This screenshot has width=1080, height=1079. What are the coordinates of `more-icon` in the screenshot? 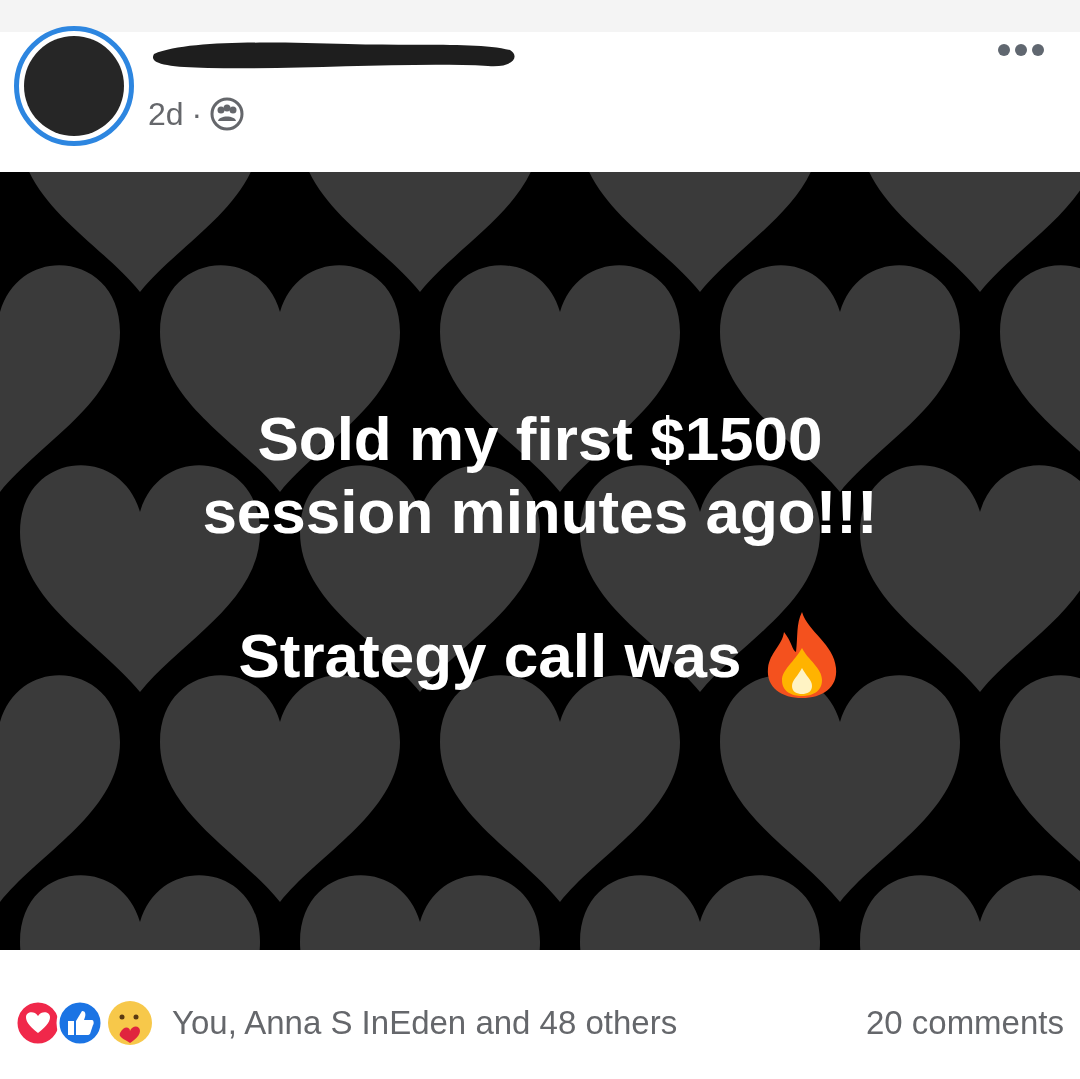 It's located at (1021, 50).